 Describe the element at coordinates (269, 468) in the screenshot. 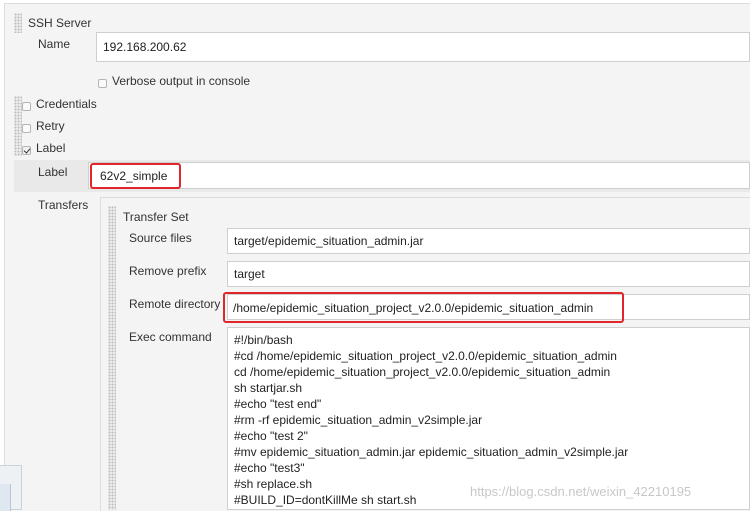

I see `exec-line: #echo "test3"` at that location.